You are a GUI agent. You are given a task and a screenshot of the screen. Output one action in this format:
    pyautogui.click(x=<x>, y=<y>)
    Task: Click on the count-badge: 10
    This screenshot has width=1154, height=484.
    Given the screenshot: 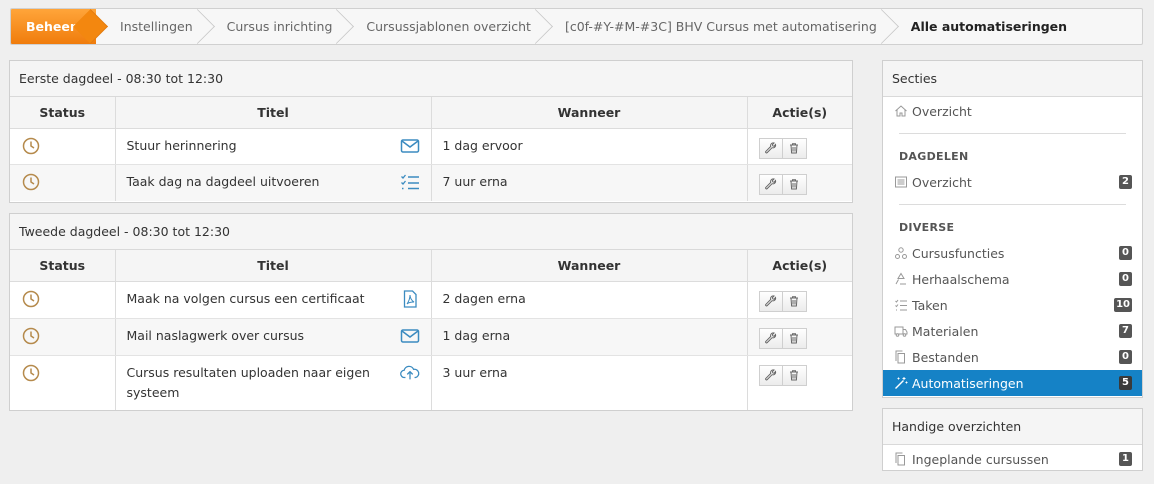 What is the action you would take?
    pyautogui.click(x=1123, y=305)
    